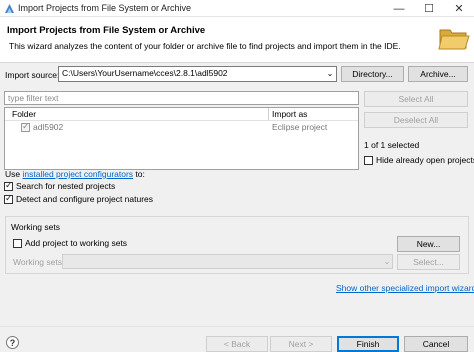  Describe the element at coordinates (368, 344) in the screenshot. I see `finish-button: Finish` at that location.